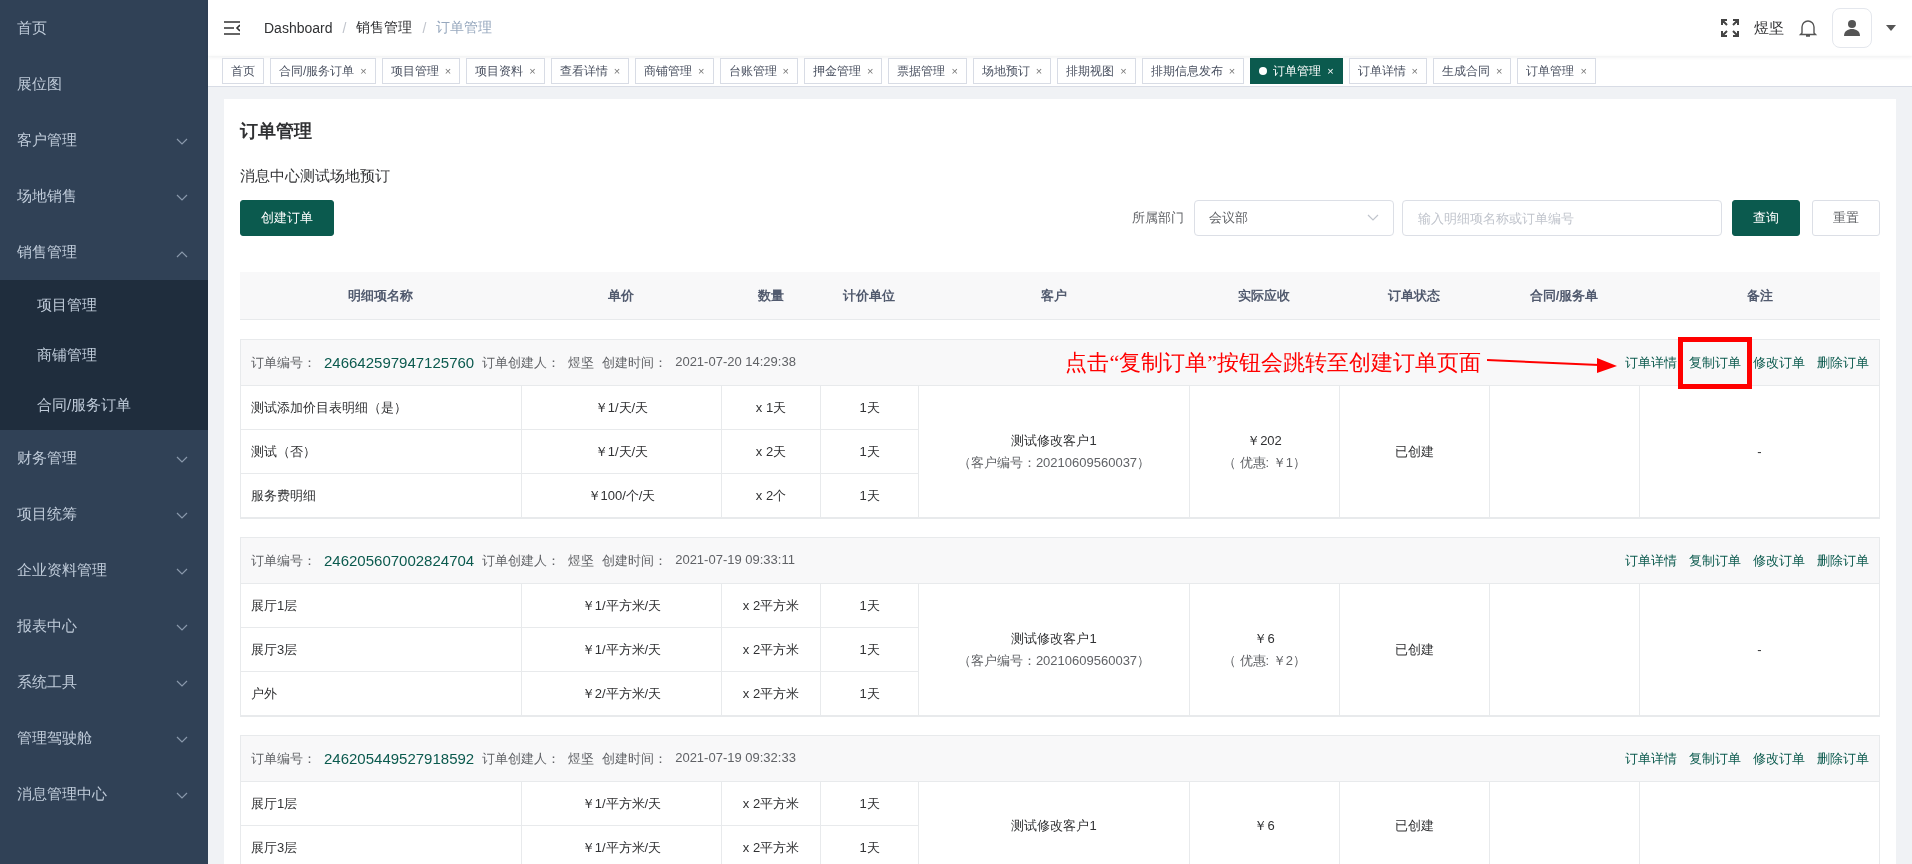 This screenshot has height=864, width=1912. What do you see at coordinates (1730, 28) in the screenshot?
I see `fullscreen-icon` at bounding box center [1730, 28].